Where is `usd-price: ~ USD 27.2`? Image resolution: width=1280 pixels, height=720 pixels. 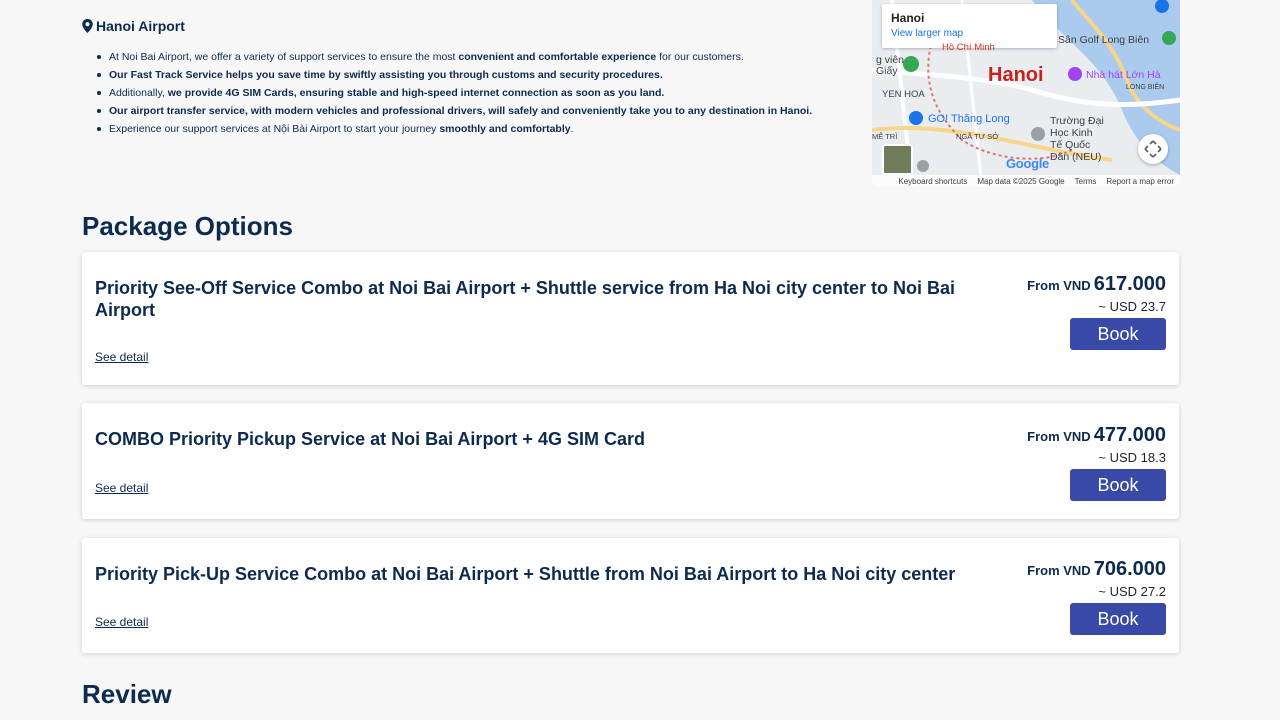
usd-price: ~ USD 27.2 is located at coordinates (1132, 591).